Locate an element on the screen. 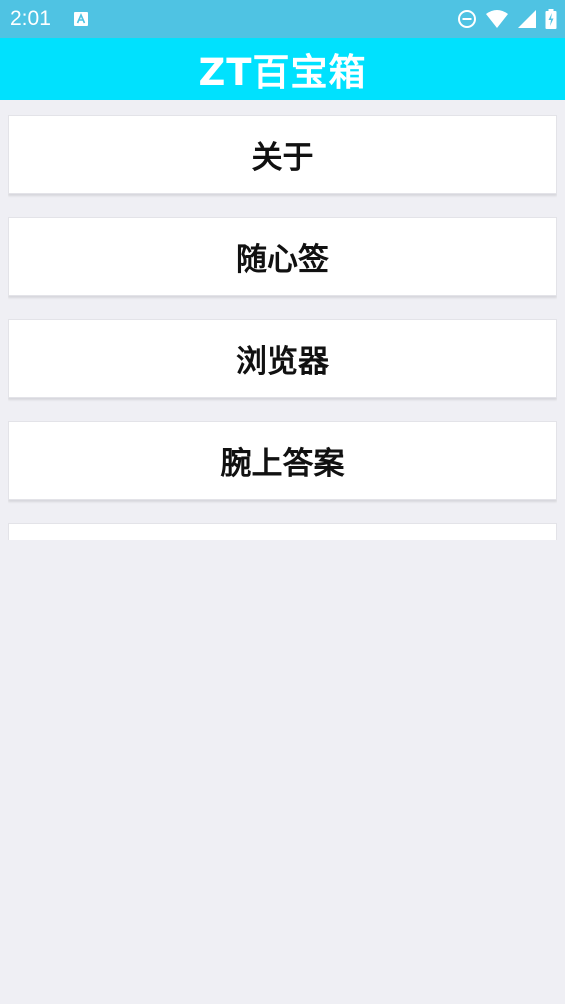 Image resolution: width=565 pixels, height=1004 pixels. do-not-disturb-icon is located at coordinates (467, 19).